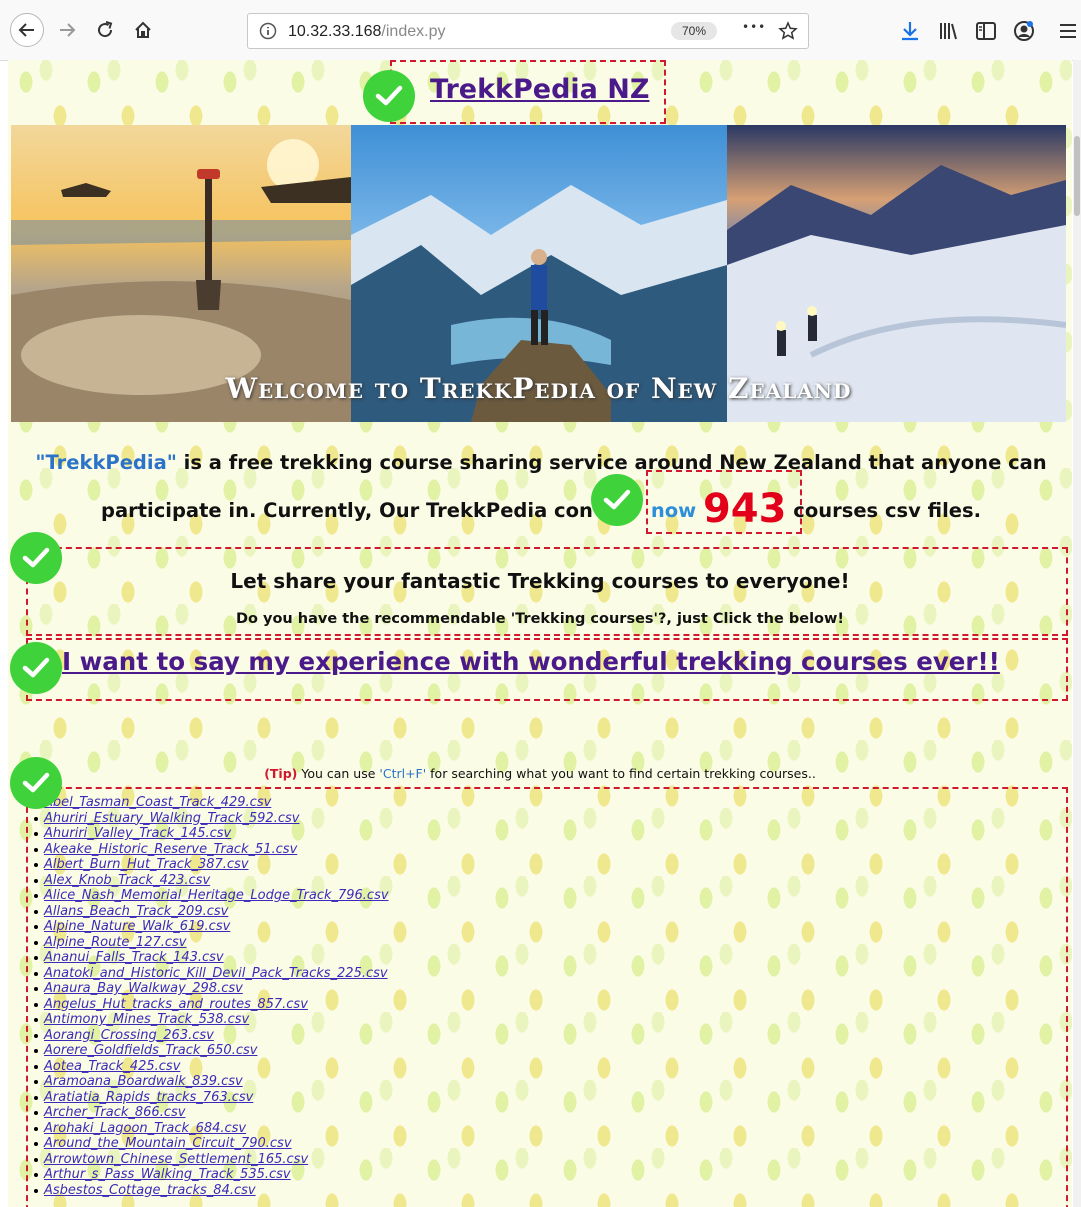 The image size is (1081, 1207). I want to click on course-list-item: Angelus_Hut_tracks_and_routes_857.csv, so click(211, 1005).